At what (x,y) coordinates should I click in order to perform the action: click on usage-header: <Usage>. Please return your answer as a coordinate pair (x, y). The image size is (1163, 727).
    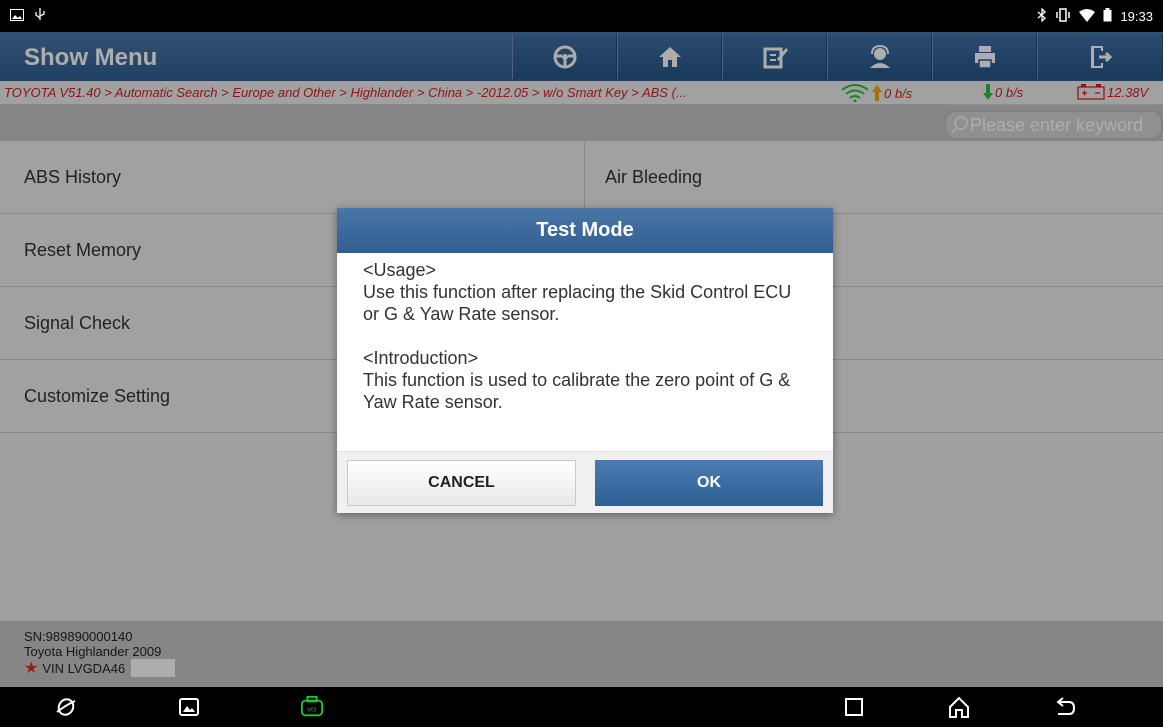
    Looking at the image, I should click on (400, 270).